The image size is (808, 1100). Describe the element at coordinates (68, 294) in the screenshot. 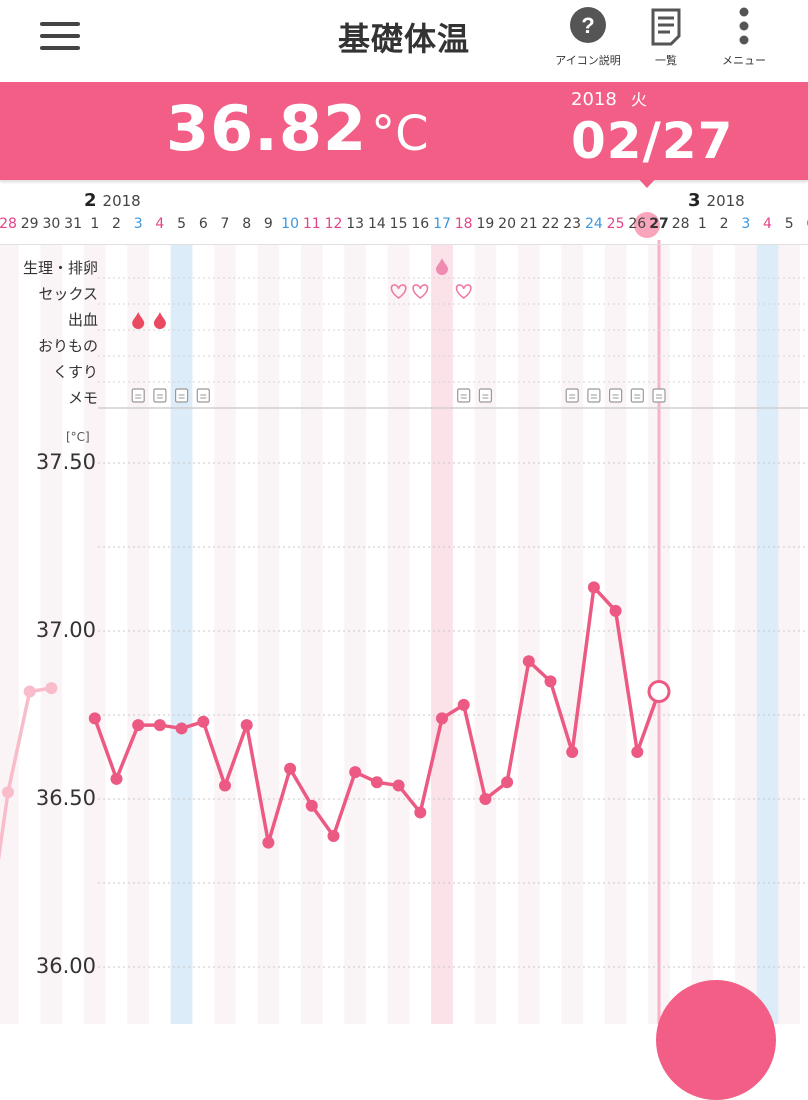

I see `event-row-label: セックス` at that location.